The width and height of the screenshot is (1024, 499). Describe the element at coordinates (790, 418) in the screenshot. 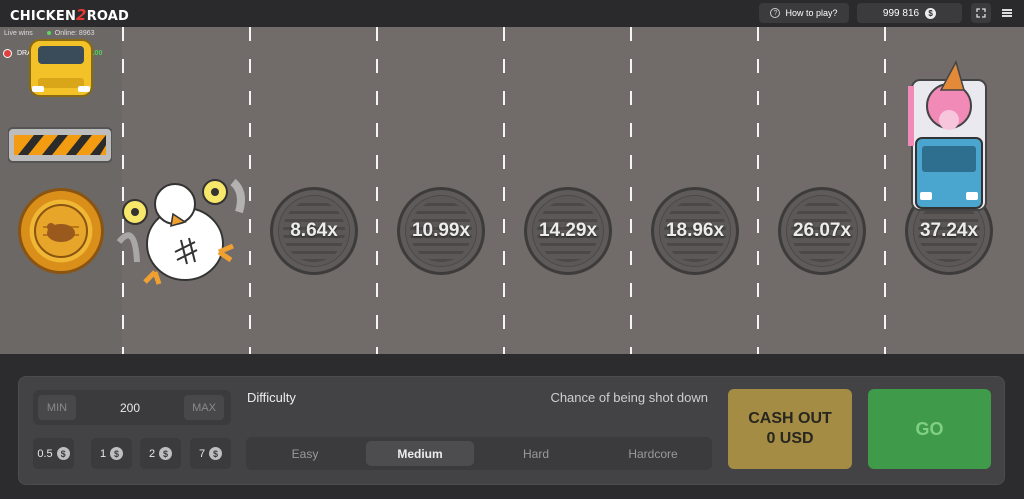

I see `cash-out-label: CASH OUT` at that location.